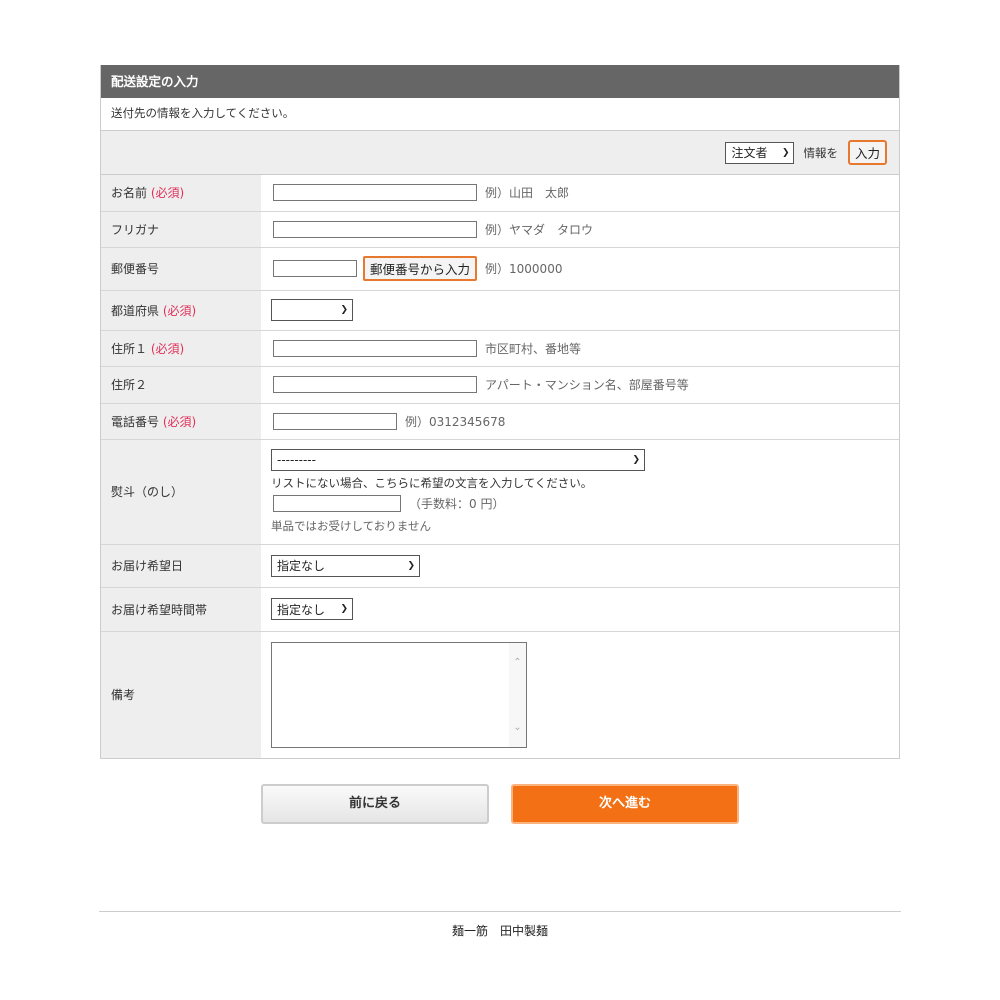 This screenshot has height=1000, width=1000. What do you see at coordinates (351, 526) in the screenshot?
I see `noshi-single-note: 単品ではお受けしておりません` at bounding box center [351, 526].